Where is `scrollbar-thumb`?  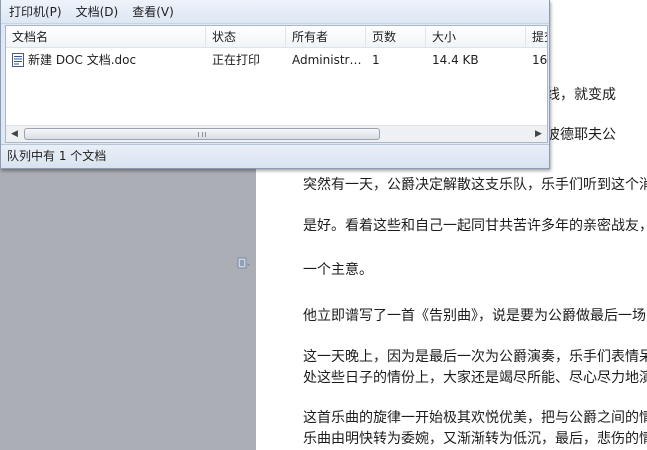
scrollbar-thumb is located at coordinates (202, 134).